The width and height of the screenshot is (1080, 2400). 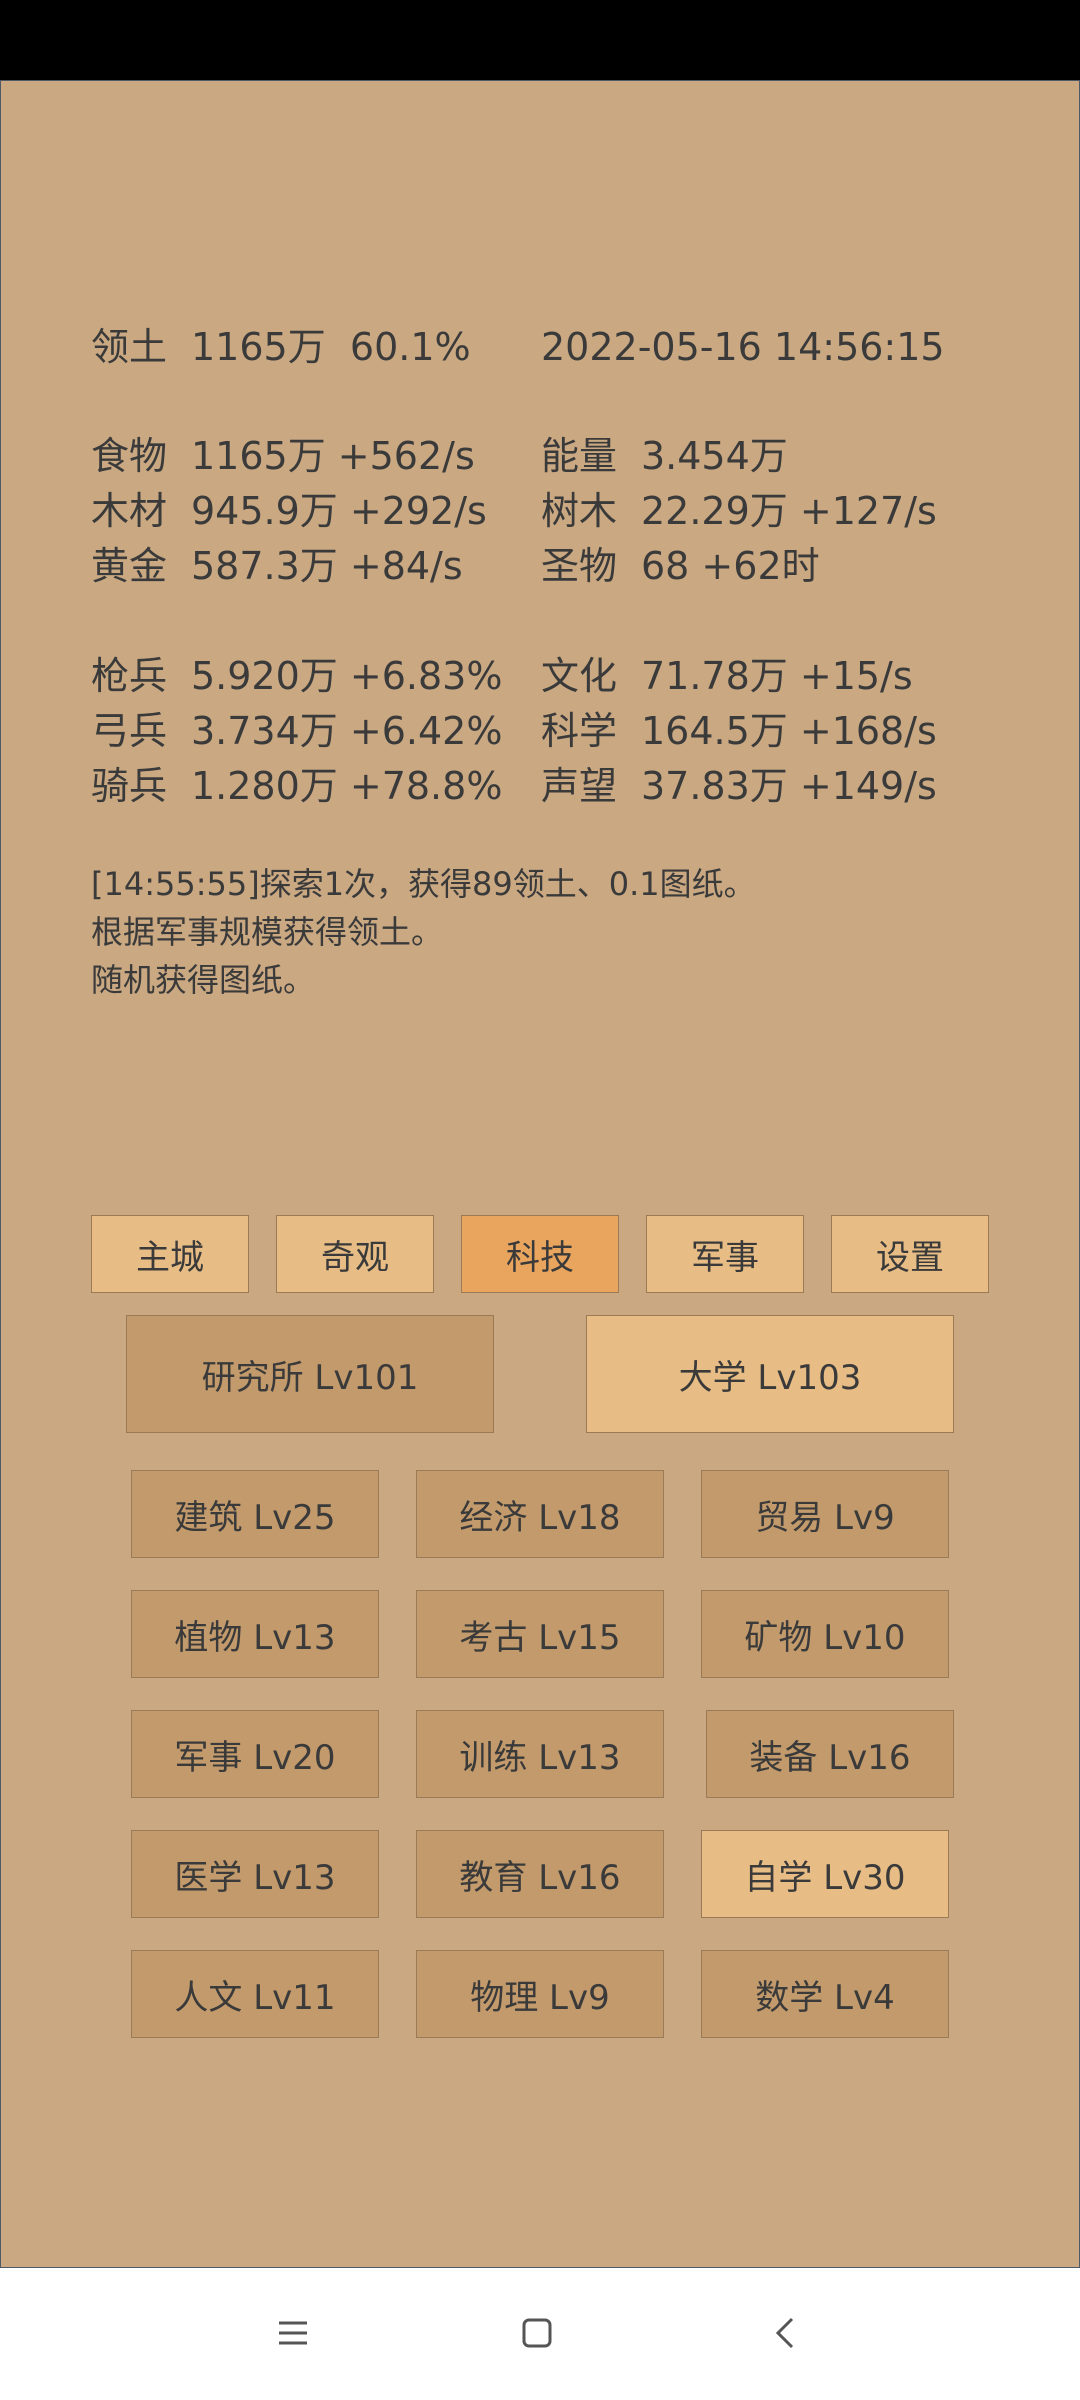 I want to click on unit-value: 1.280万 +78.8%, so click(x=347, y=786).